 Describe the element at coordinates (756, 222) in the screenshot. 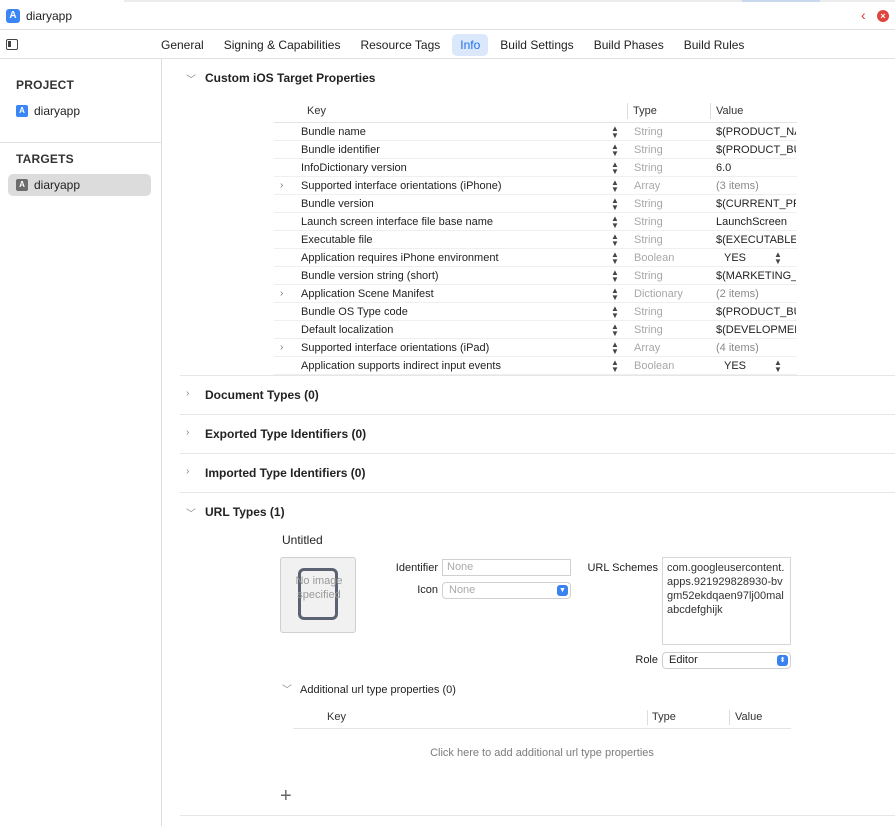

I see `property-value: LaunchScreen` at that location.